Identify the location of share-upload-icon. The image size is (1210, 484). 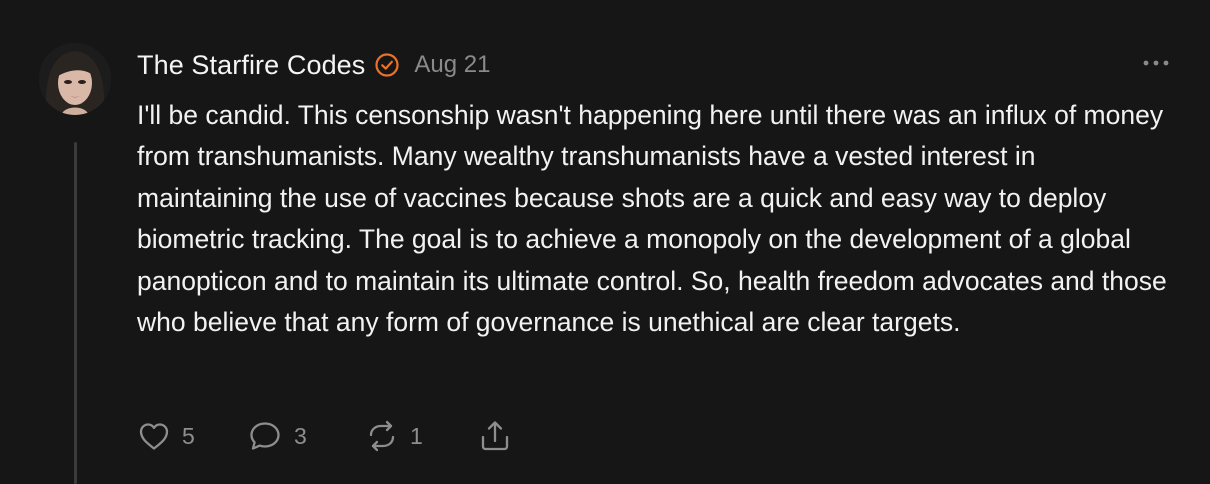
(495, 436).